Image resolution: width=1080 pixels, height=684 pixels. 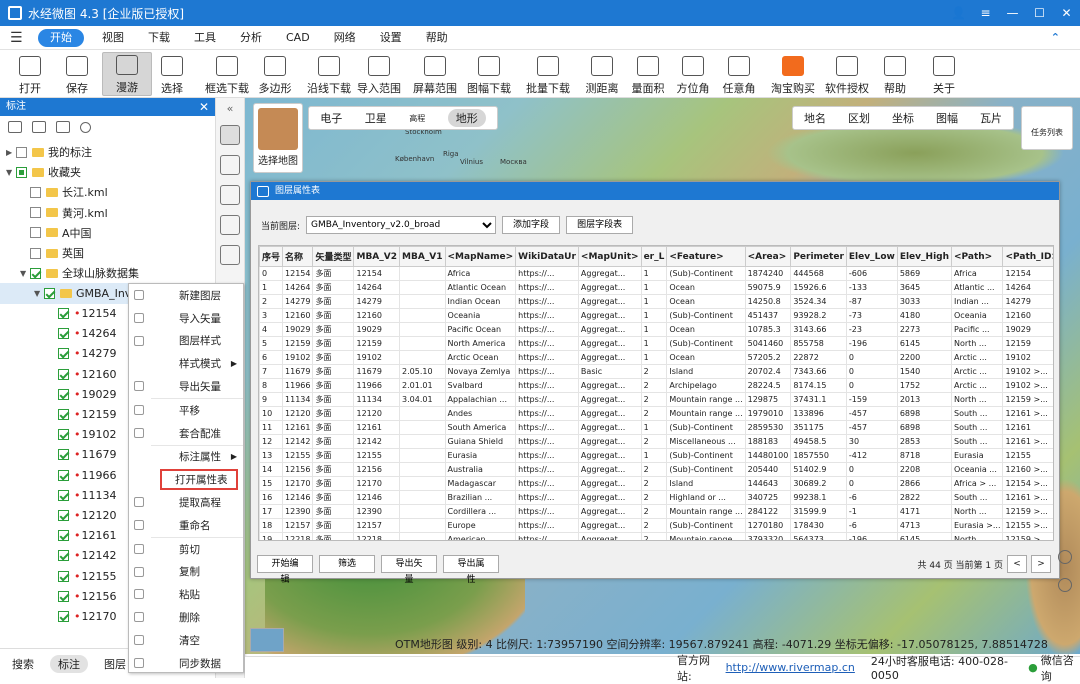 What do you see at coordinates (85, 127) in the screenshot?
I see `search-icon` at bounding box center [85, 127].